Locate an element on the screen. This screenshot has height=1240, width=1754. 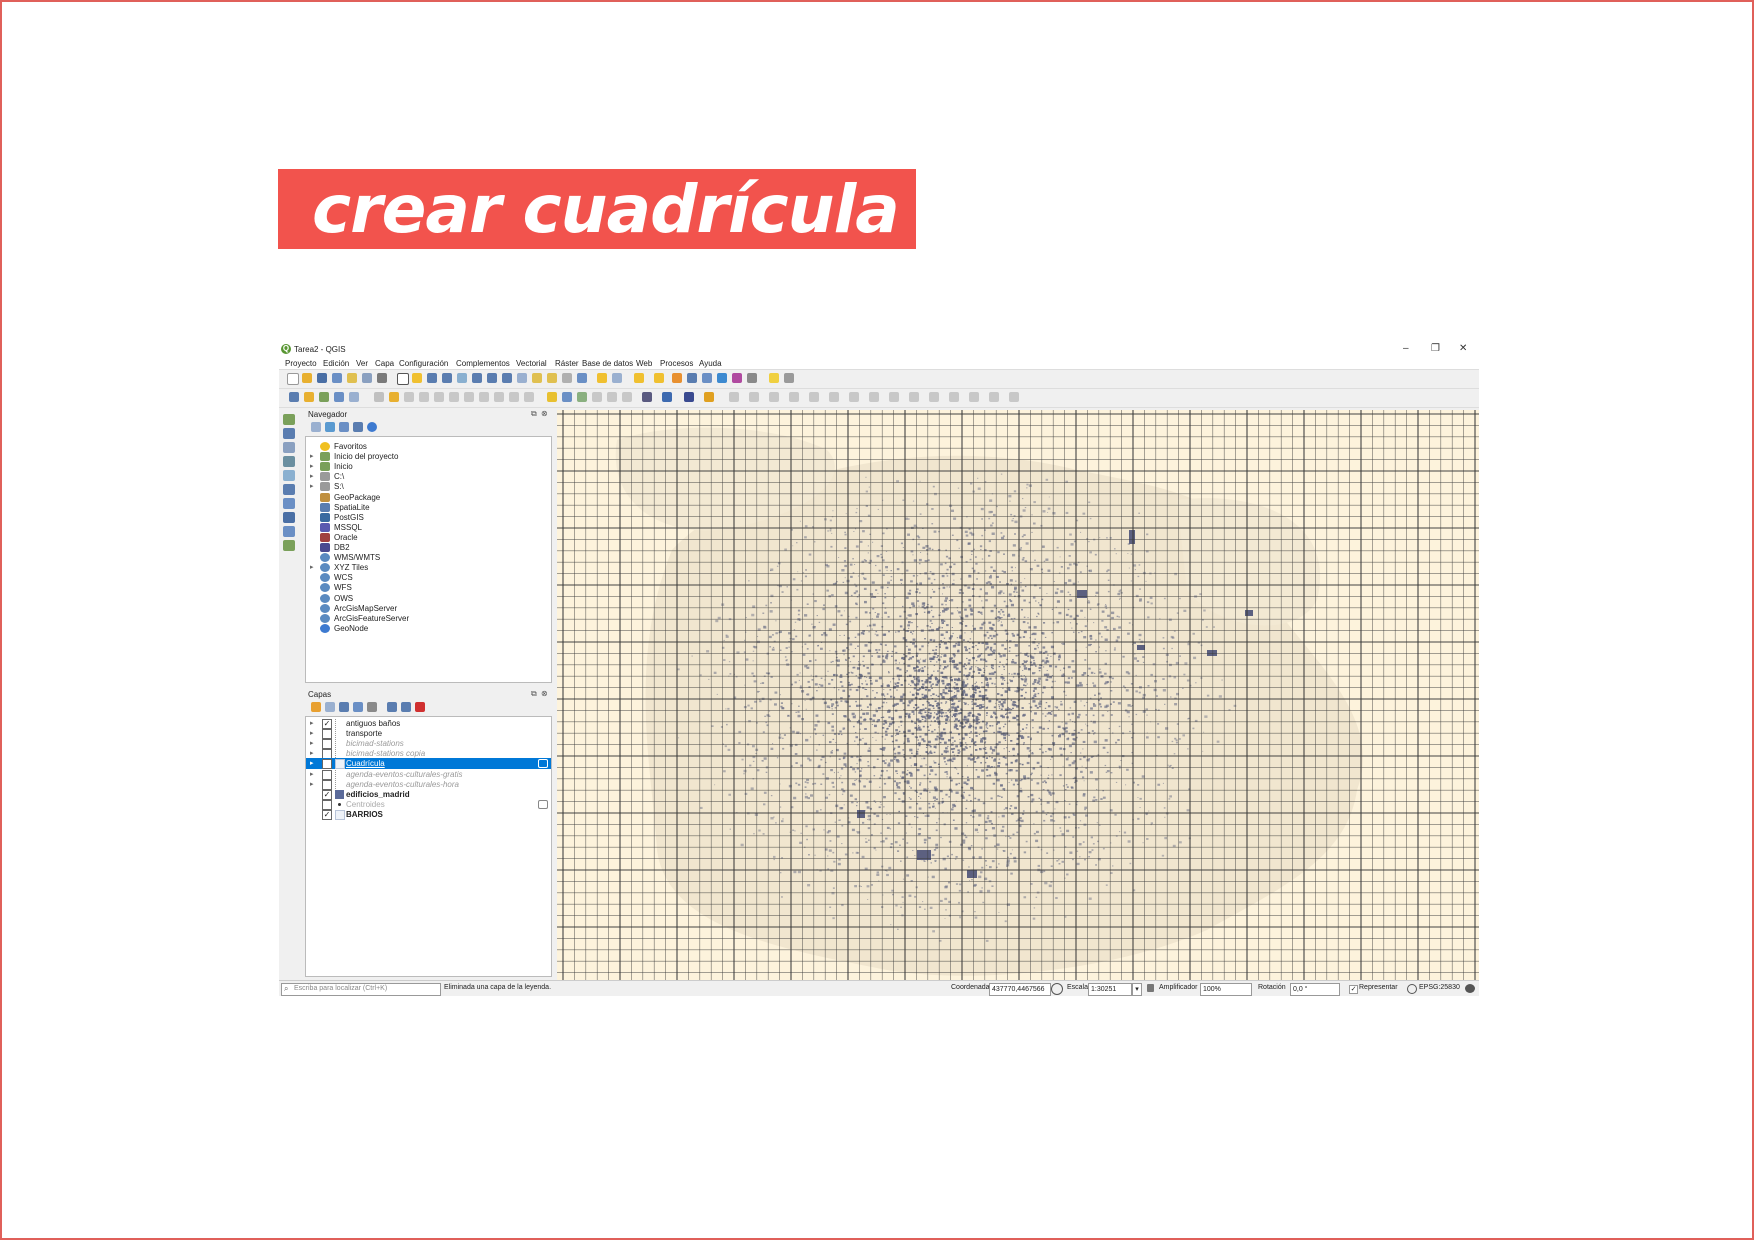
vertex-tool-icon is located at coordinates (439, 397).